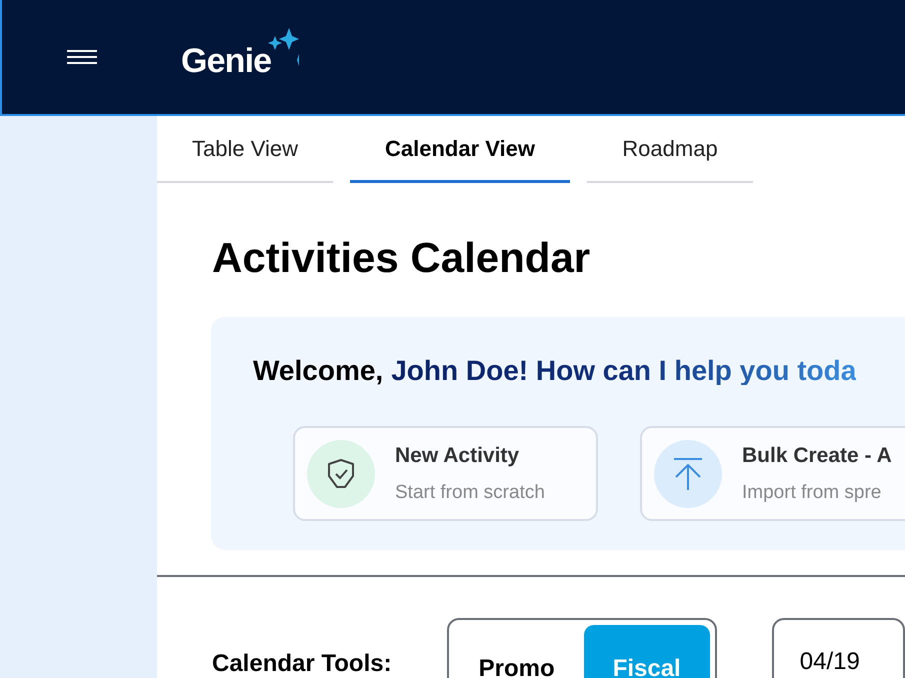  I want to click on help-prompt: John Doe! How can I help you toda, so click(623, 371).